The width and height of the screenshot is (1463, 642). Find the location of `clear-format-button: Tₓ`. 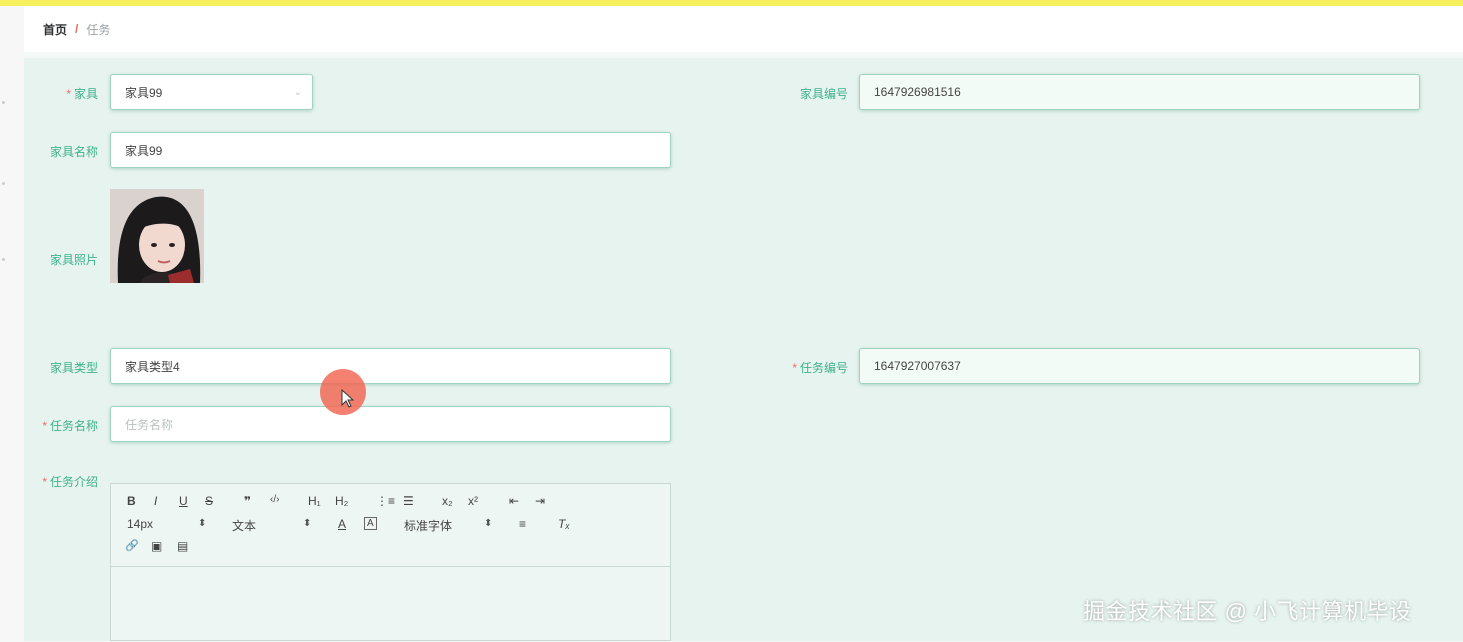

clear-format-button: Tₓ is located at coordinates (564, 524).